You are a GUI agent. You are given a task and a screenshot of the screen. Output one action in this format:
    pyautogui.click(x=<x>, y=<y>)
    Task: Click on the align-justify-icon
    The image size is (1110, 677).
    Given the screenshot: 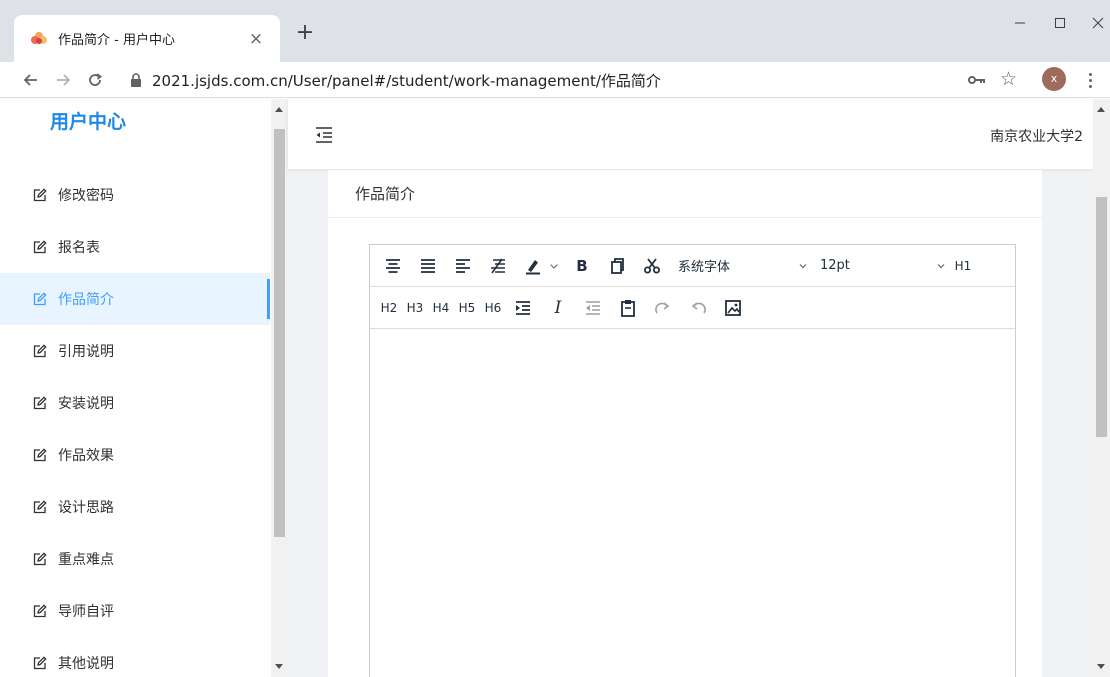 What is the action you would take?
    pyautogui.click(x=428, y=266)
    